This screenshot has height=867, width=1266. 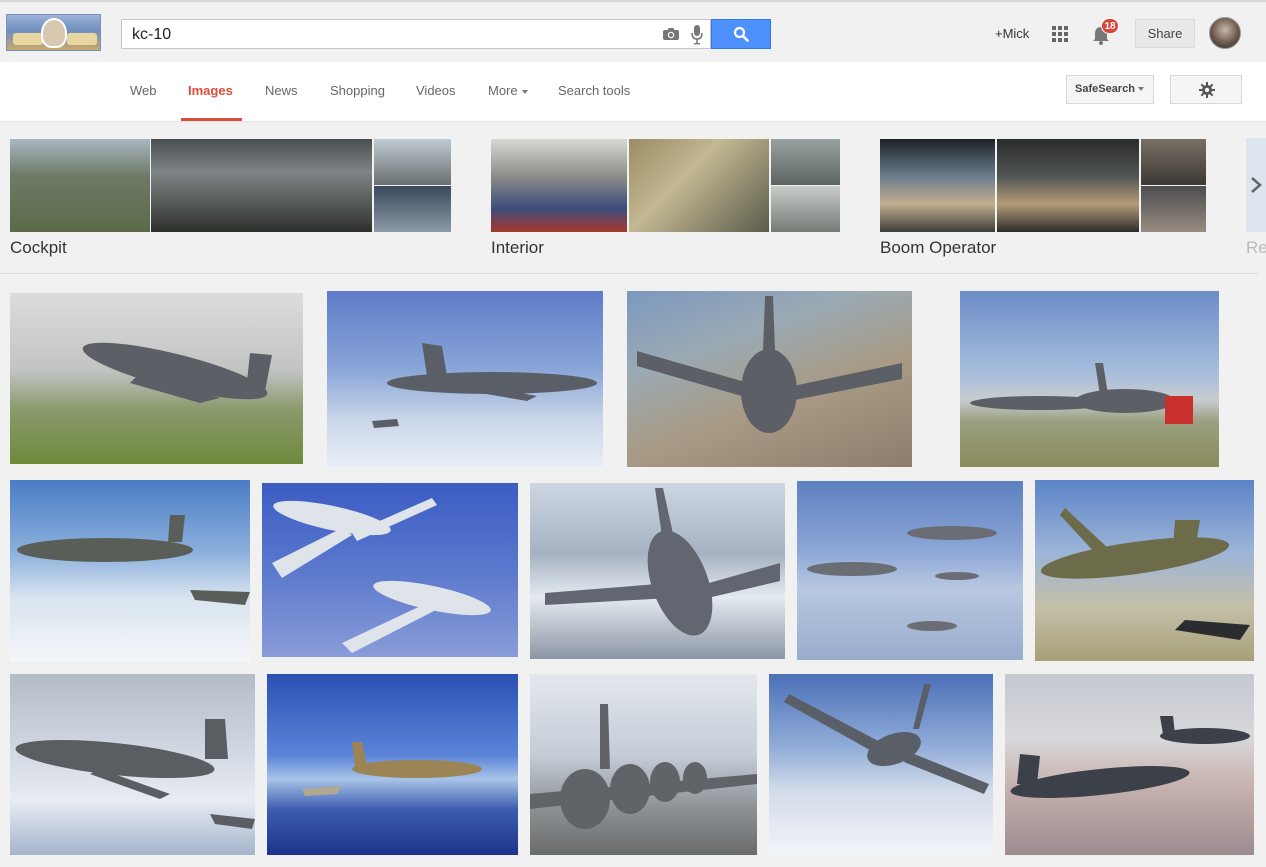 I want to click on settings-button, so click(x=1206, y=89).